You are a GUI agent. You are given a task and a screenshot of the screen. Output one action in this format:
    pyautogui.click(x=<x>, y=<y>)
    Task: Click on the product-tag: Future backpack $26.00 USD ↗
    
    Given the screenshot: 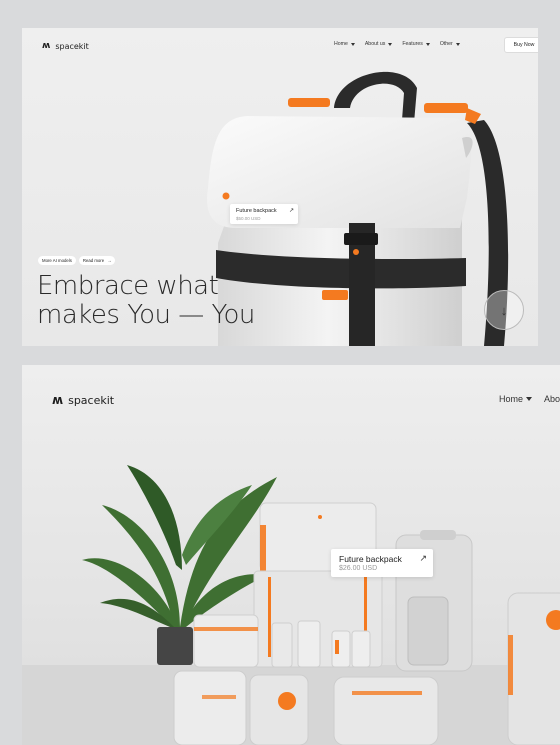 What is the action you would take?
    pyautogui.click(x=382, y=563)
    